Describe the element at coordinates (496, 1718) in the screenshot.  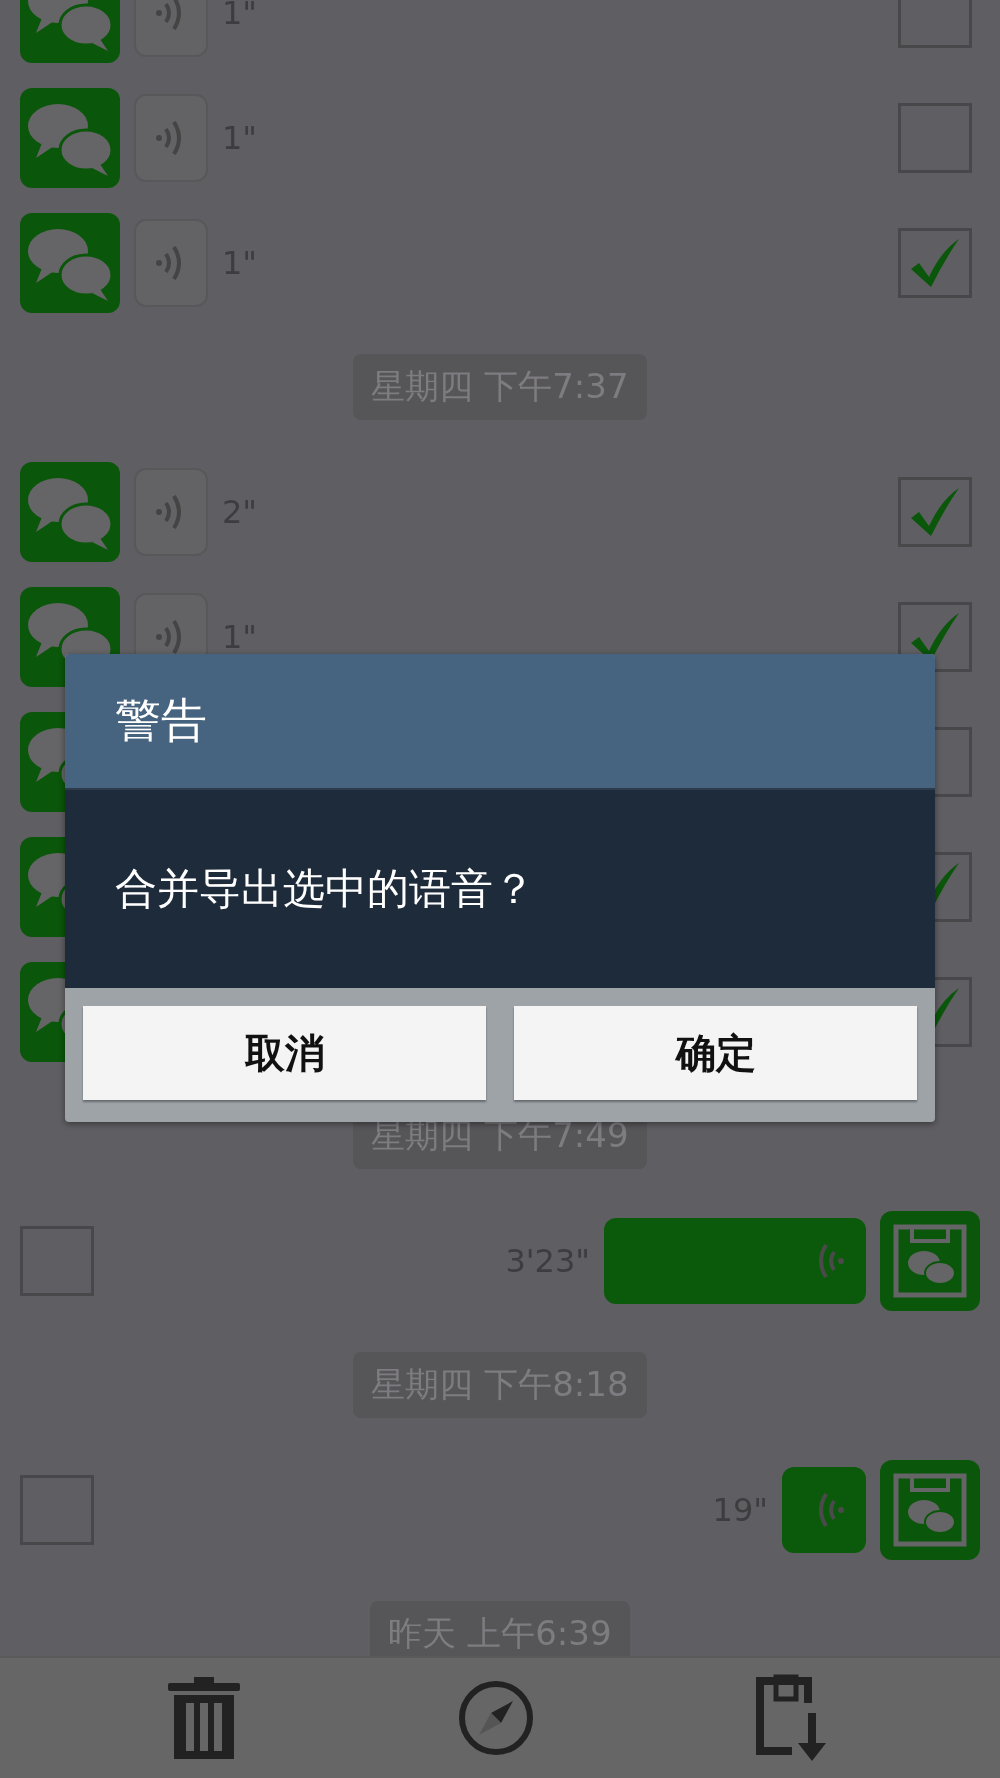
I see `compass-icon` at that location.